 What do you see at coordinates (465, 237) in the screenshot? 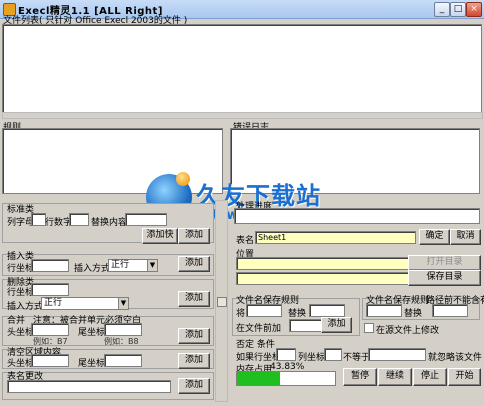
I see `cancel-button: 取消` at bounding box center [465, 237].